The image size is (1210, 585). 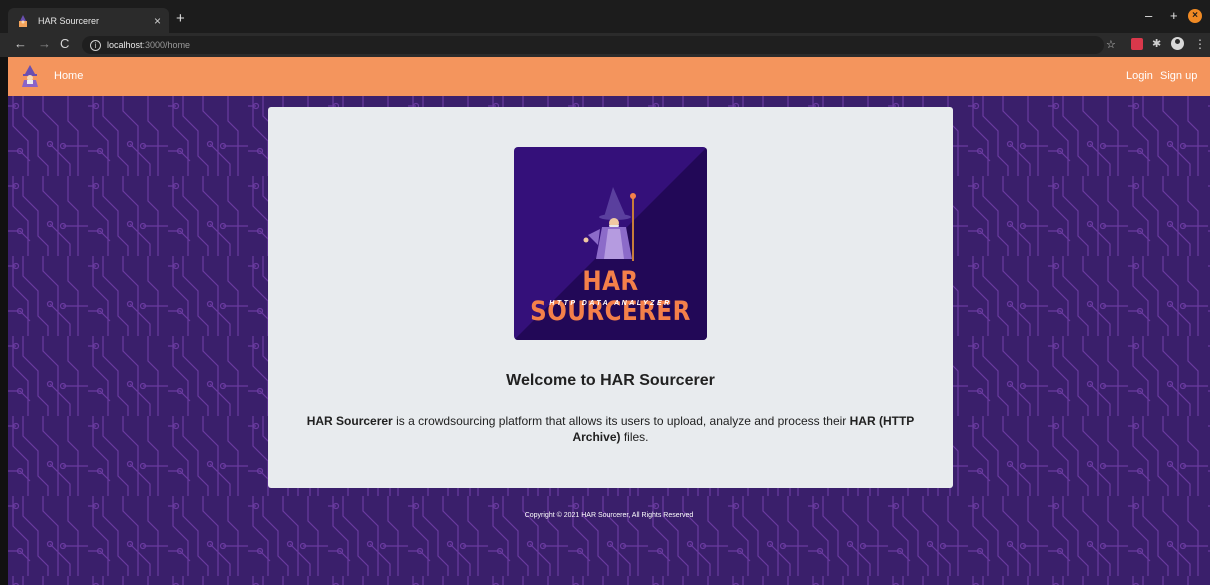 What do you see at coordinates (1111, 44) in the screenshot?
I see `star-icon: ☆` at bounding box center [1111, 44].